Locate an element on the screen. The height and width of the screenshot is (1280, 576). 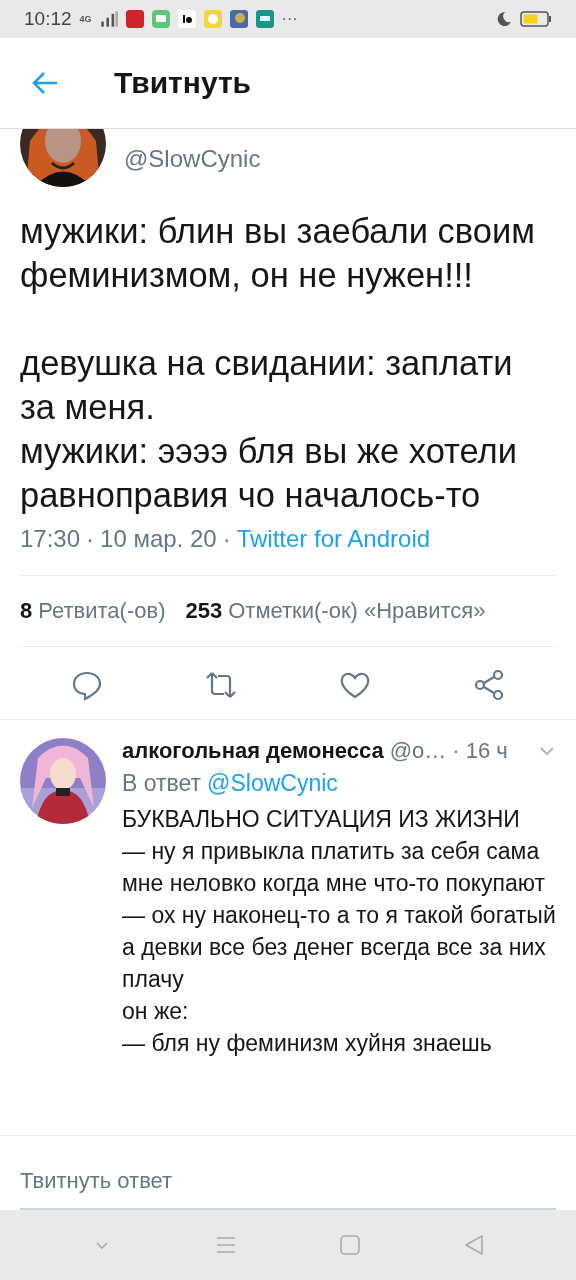
more-notifications: ··· is located at coordinates (289, 19).